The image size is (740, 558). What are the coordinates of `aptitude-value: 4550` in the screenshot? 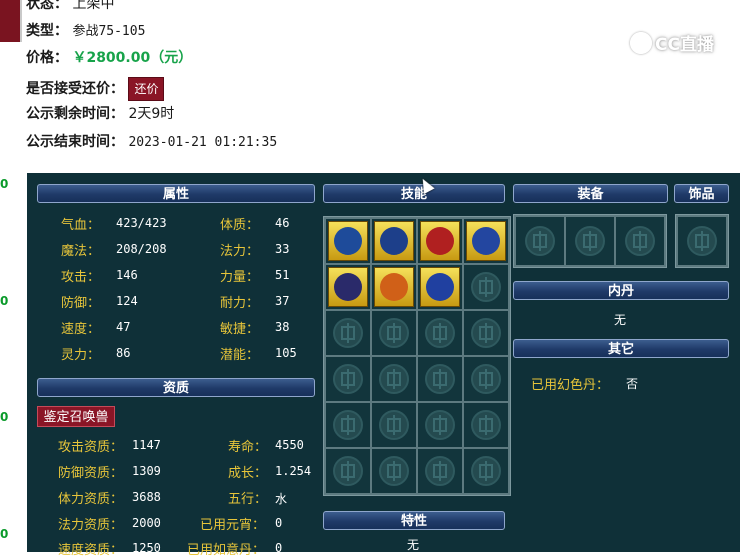 It's located at (289, 445).